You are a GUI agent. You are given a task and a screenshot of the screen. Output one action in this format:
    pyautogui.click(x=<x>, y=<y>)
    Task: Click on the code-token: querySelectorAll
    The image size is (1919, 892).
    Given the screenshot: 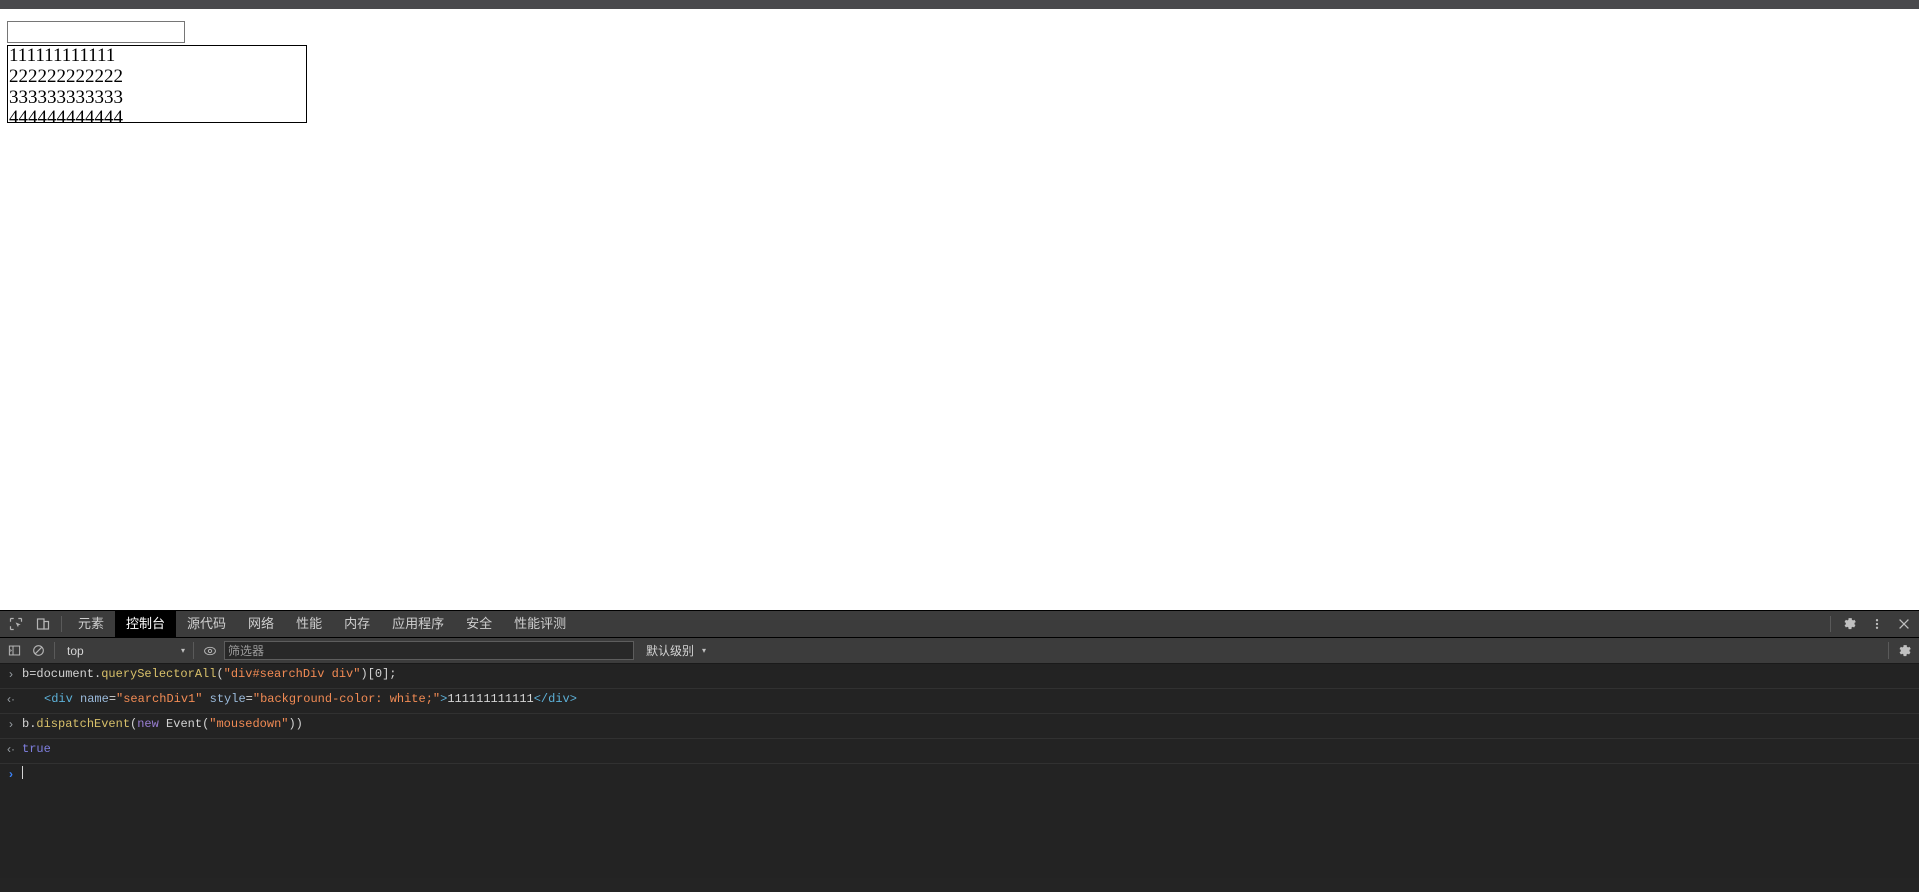 What is the action you would take?
    pyautogui.click(x=159, y=674)
    